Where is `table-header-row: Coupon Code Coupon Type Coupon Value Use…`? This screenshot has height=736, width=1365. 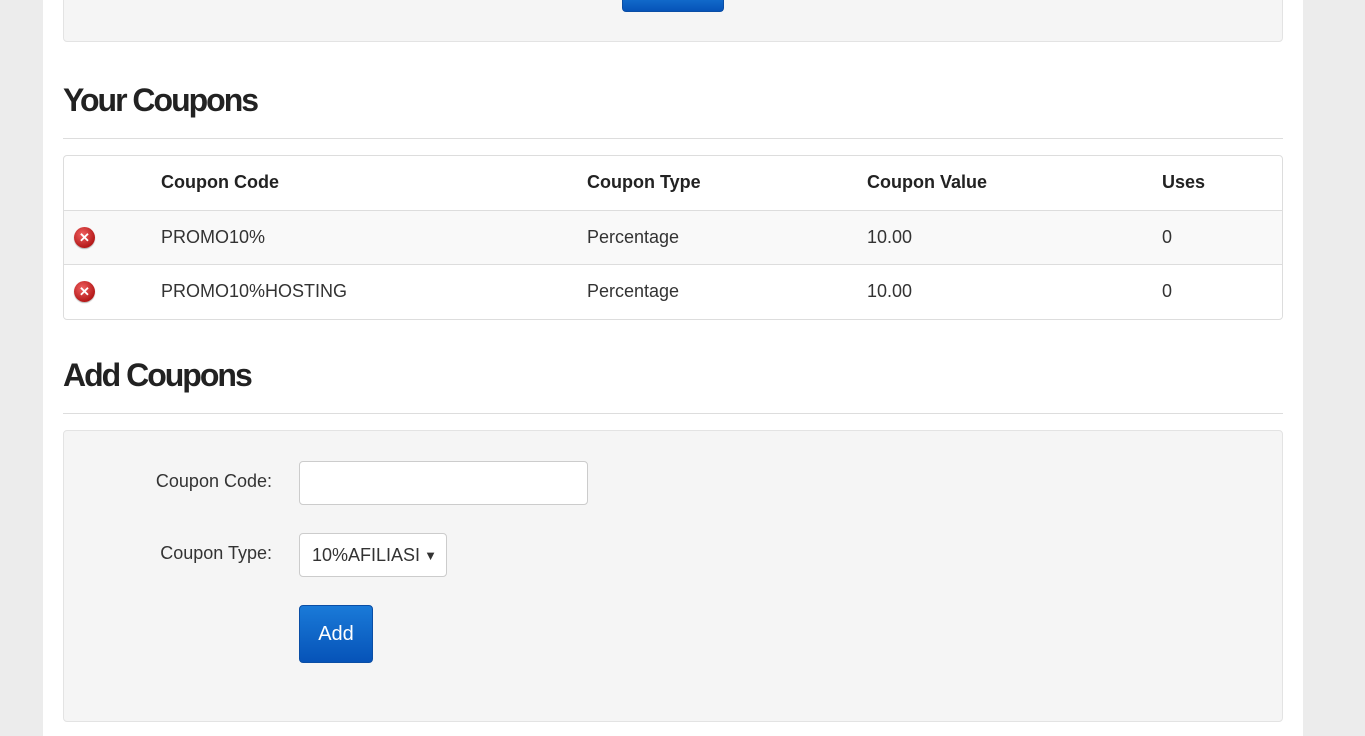
table-header-row: Coupon Code Coupon Type Coupon Value Use… is located at coordinates (673, 183).